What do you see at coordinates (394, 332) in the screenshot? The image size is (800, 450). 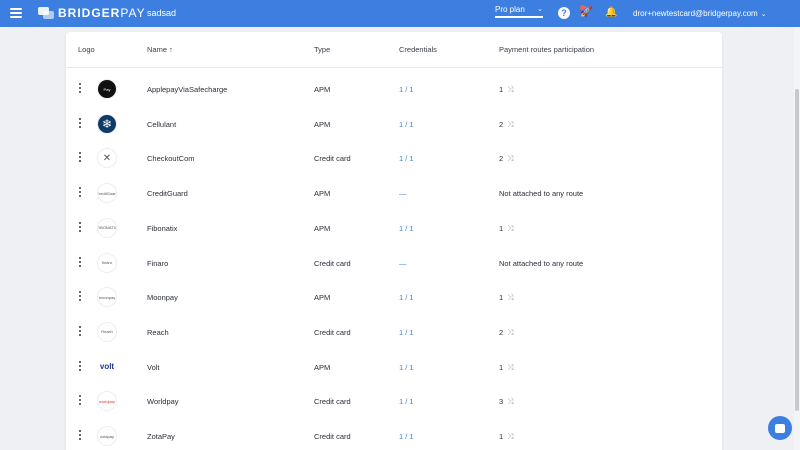 I see `table-row: Reach Reach Credit card 1 / 1 2 ⤨` at bounding box center [394, 332].